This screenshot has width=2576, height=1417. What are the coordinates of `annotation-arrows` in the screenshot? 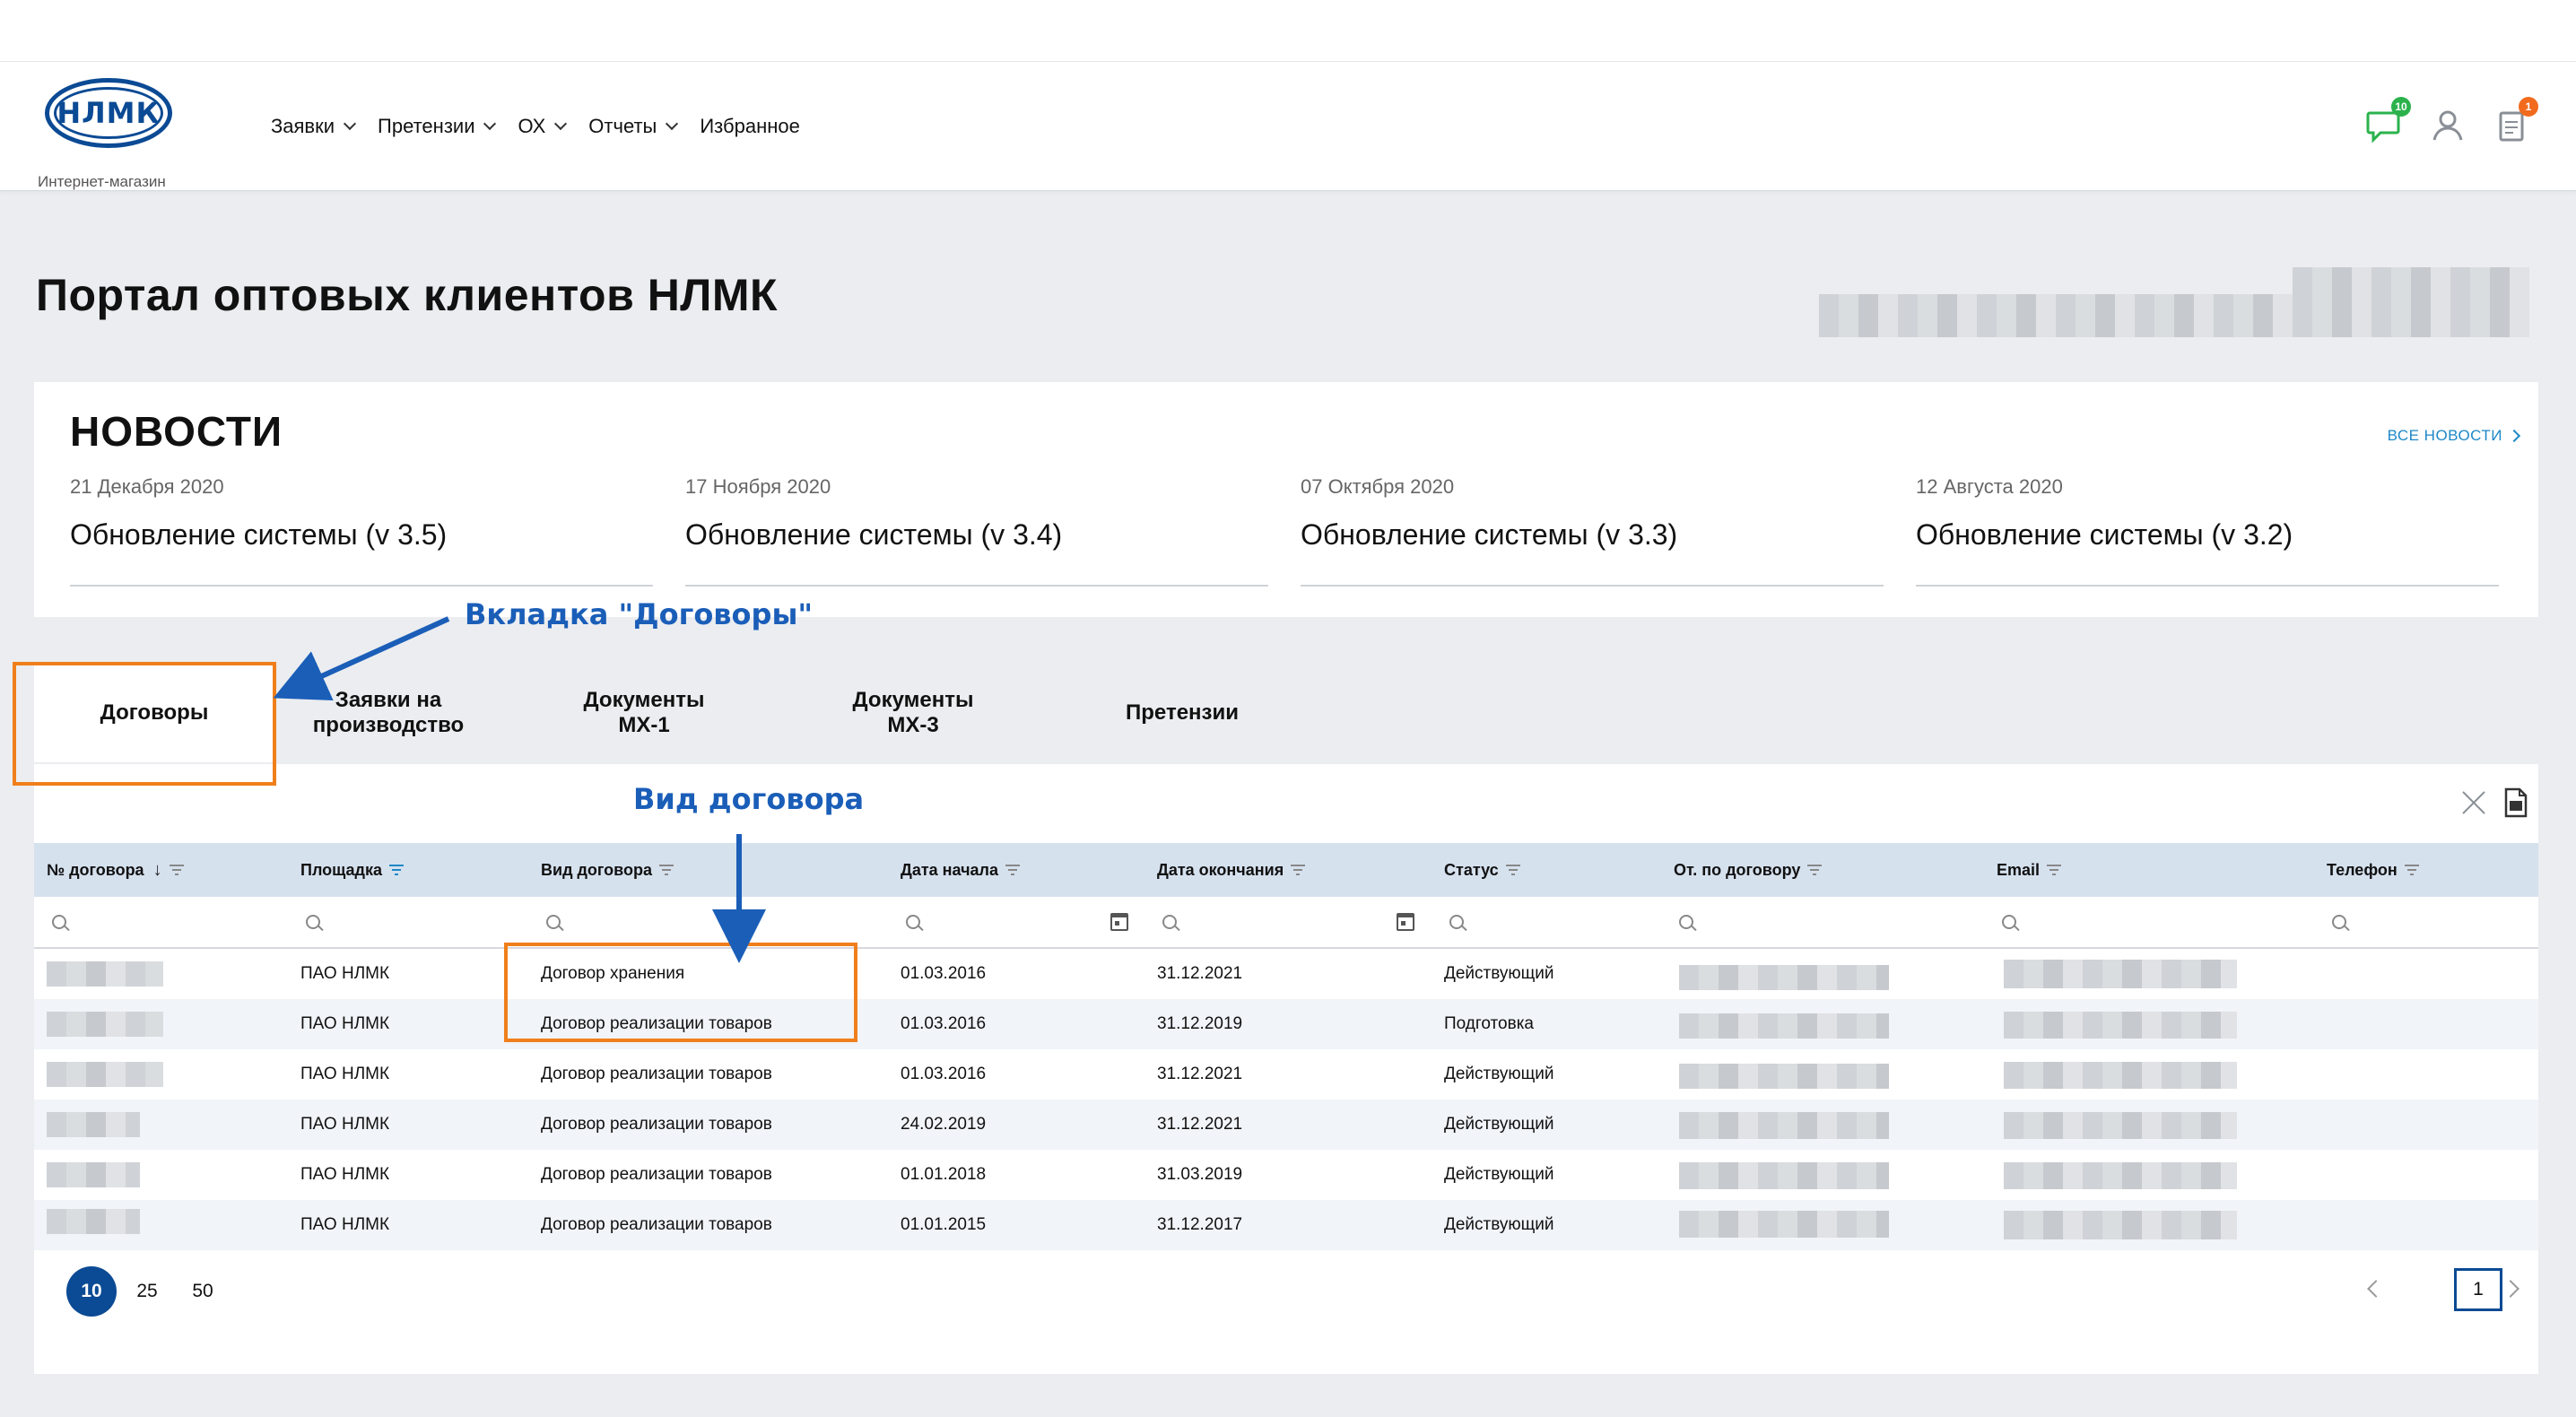 It's located at (519, 789).